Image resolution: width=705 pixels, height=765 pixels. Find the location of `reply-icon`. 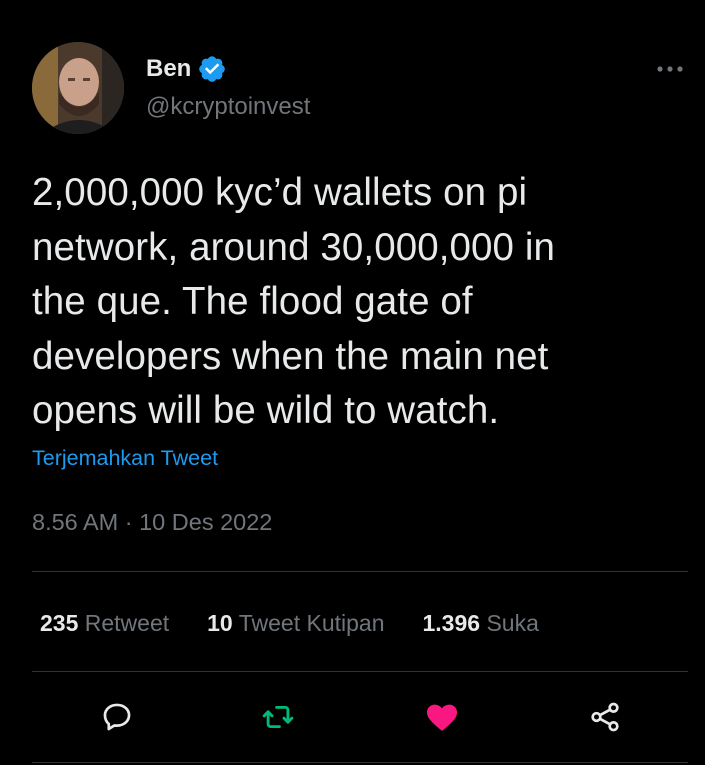

reply-icon is located at coordinates (117, 717).